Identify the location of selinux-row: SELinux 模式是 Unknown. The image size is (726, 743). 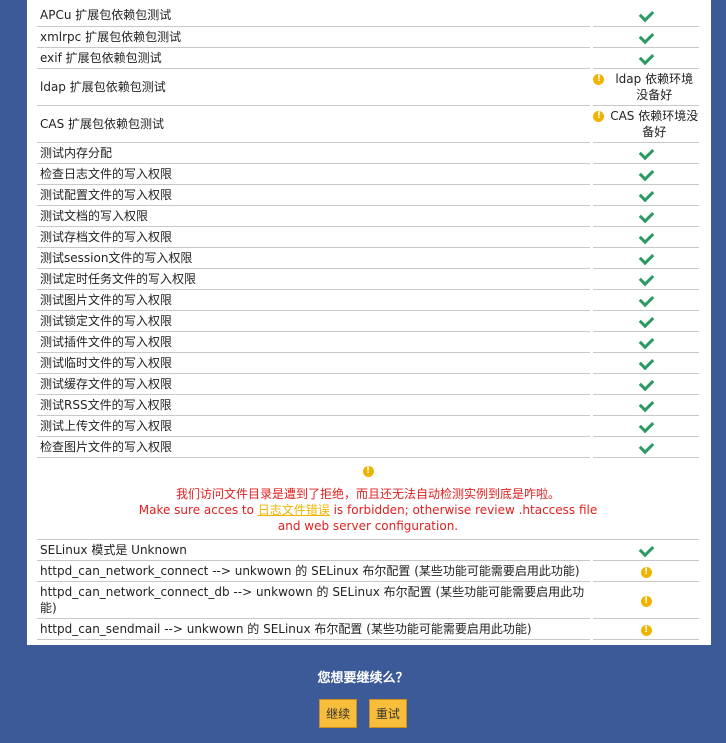
(368, 550).